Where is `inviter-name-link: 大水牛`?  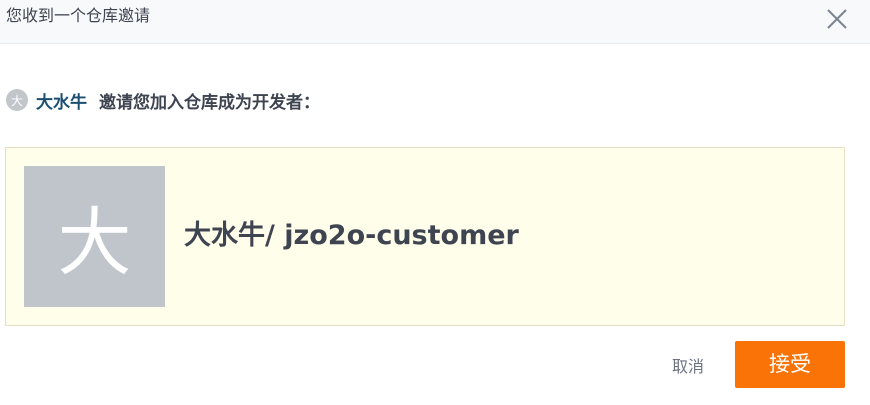 inviter-name-link: 大水牛 is located at coordinates (61, 100).